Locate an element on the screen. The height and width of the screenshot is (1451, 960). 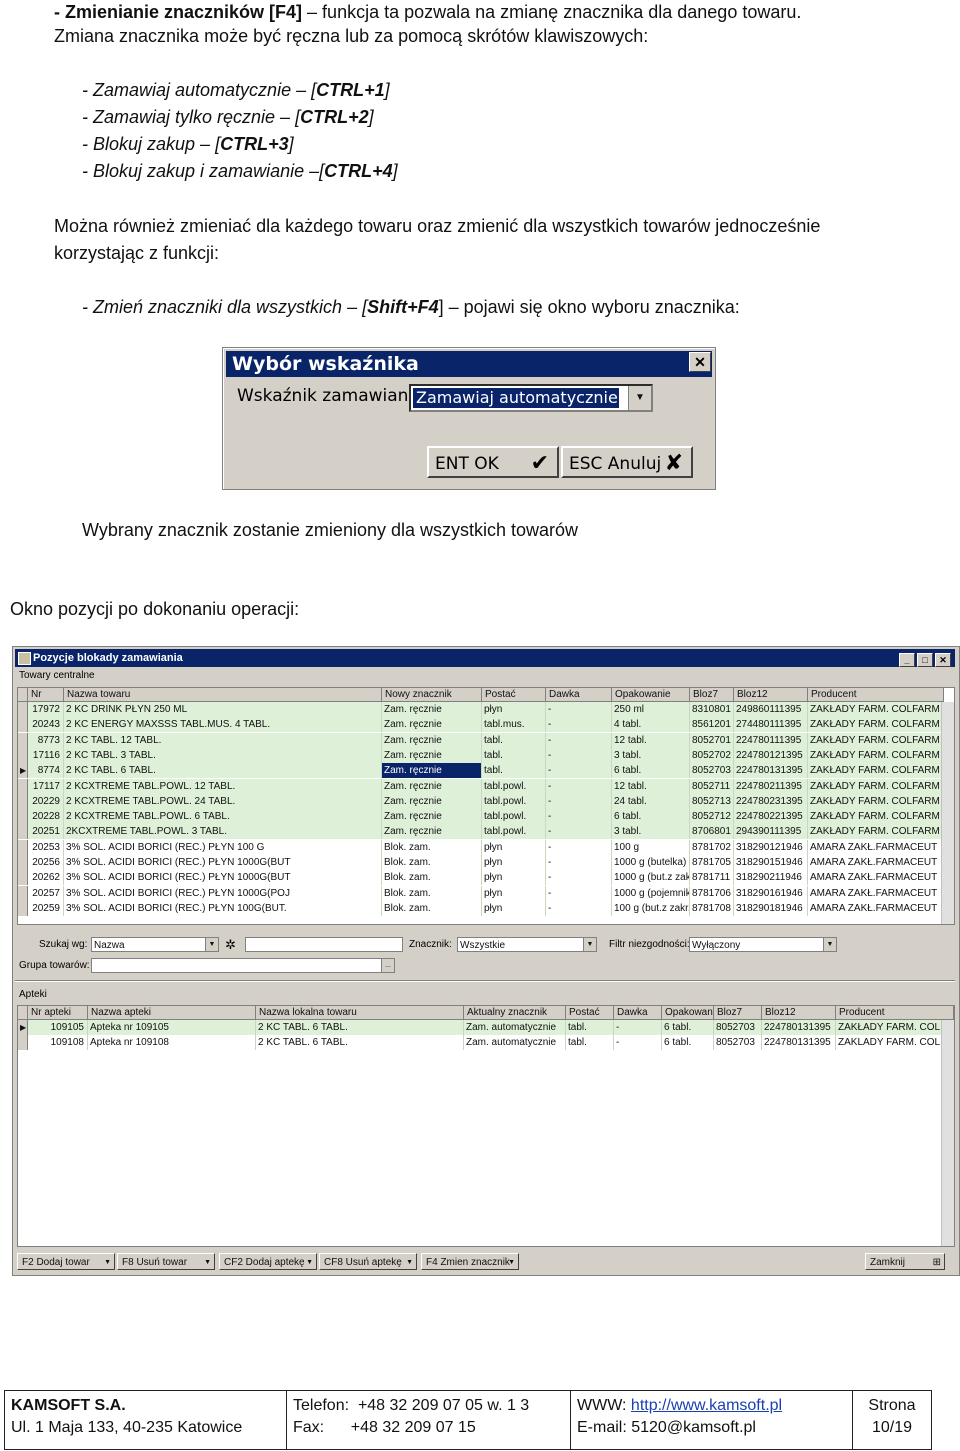
app-icon is located at coordinates (24, 658).